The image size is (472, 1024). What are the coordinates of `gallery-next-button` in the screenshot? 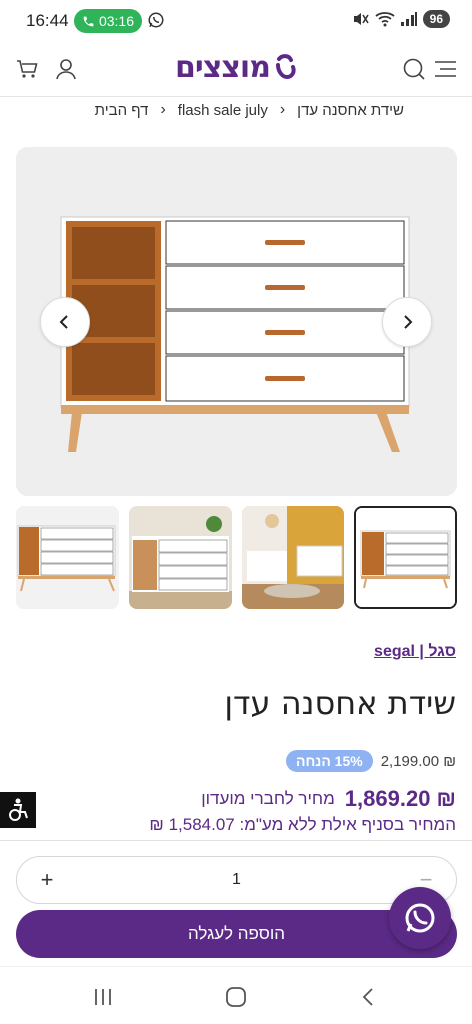 It's located at (407, 322).